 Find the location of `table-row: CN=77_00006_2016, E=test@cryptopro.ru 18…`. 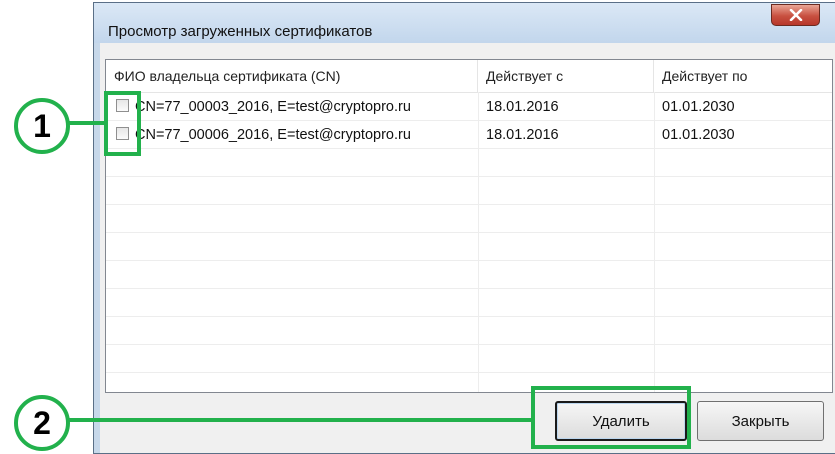

table-row: CN=77_00006_2016, E=test@cryptopro.ru 18… is located at coordinates (469, 136).